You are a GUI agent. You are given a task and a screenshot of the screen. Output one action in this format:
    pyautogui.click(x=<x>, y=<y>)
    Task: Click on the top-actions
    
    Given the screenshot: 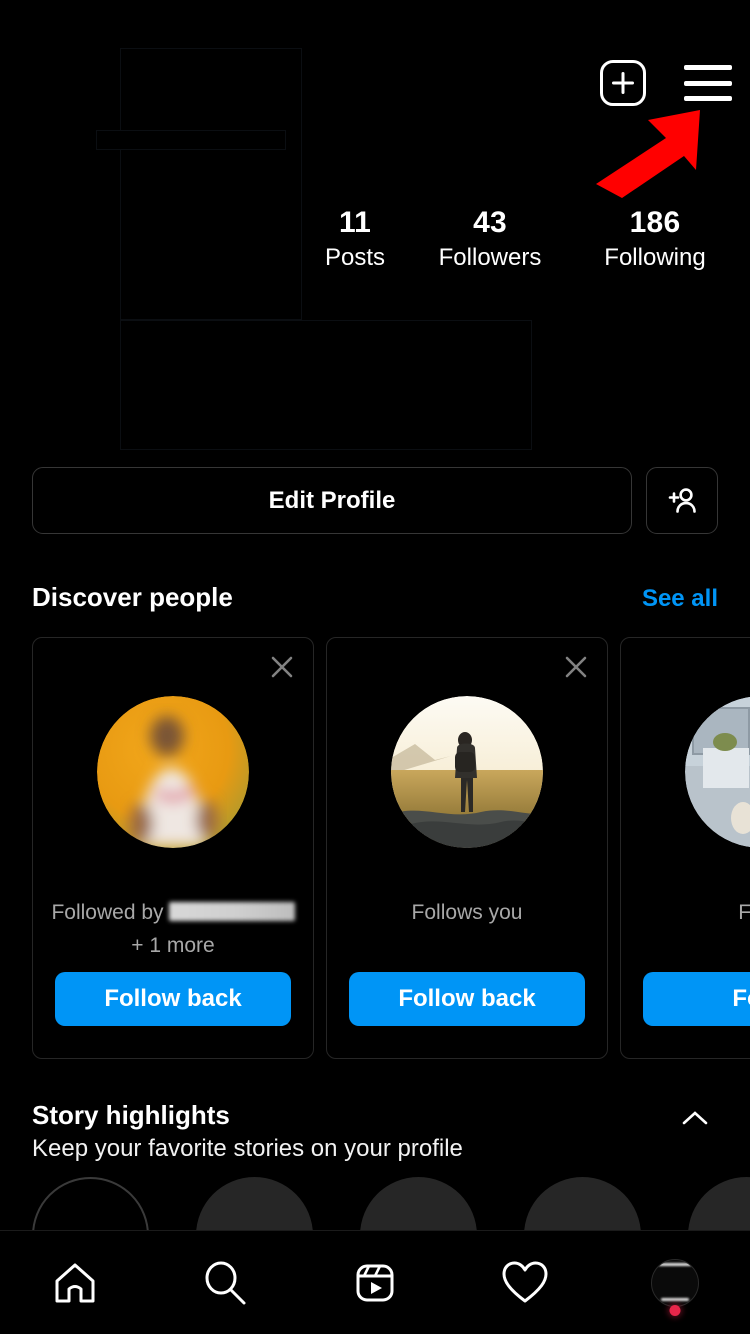 What is the action you would take?
    pyautogui.click(x=666, y=83)
    